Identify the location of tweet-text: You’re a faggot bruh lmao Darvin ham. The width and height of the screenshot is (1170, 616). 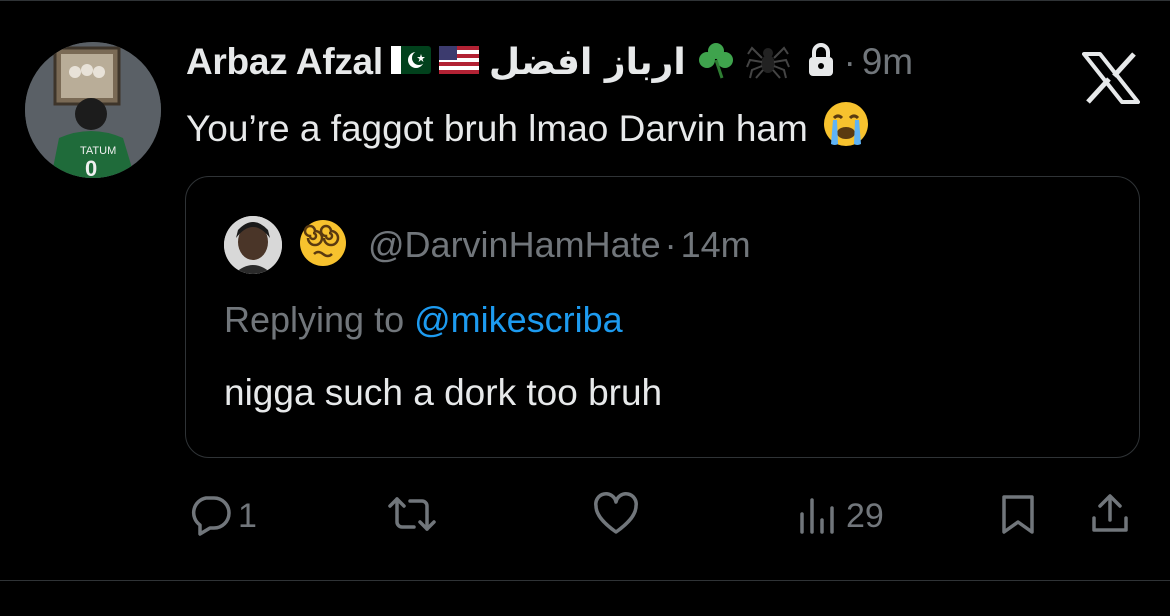
(497, 128).